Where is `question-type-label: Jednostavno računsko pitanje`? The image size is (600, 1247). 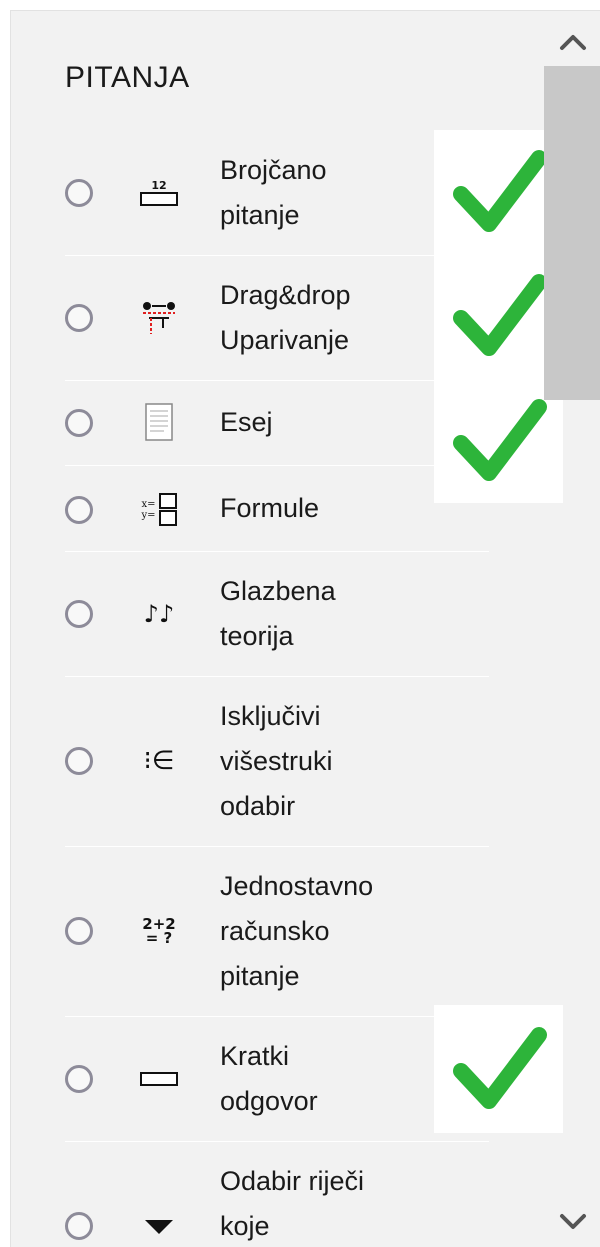
question-type-label: Jednostavno računsko pitanje is located at coordinates (297, 931).